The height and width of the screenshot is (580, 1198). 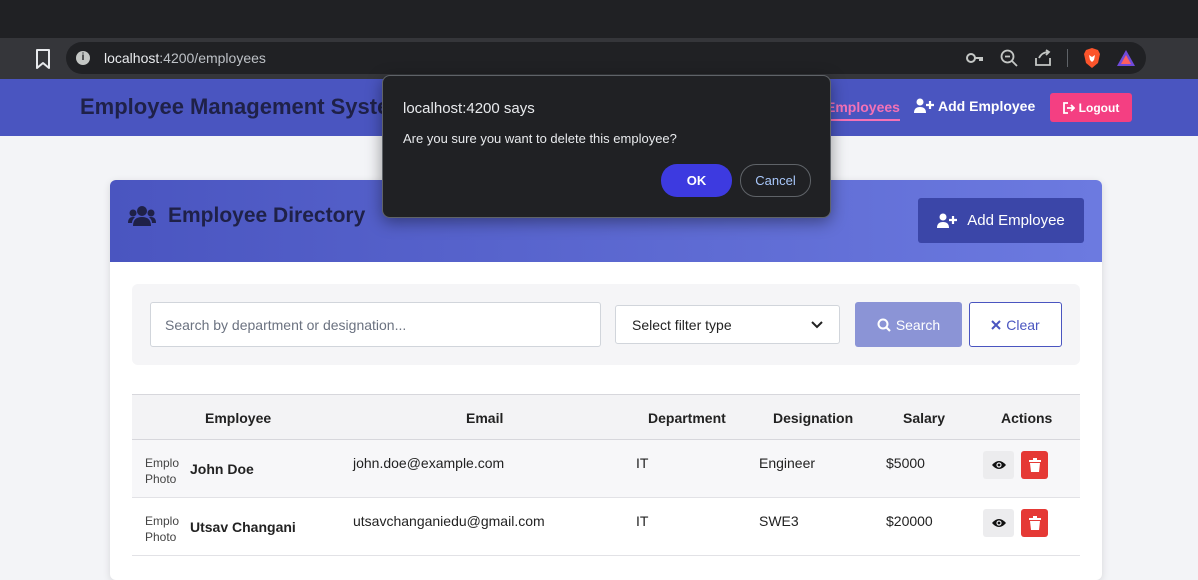 I want to click on browser-tabstrip, so click(x=599, y=19).